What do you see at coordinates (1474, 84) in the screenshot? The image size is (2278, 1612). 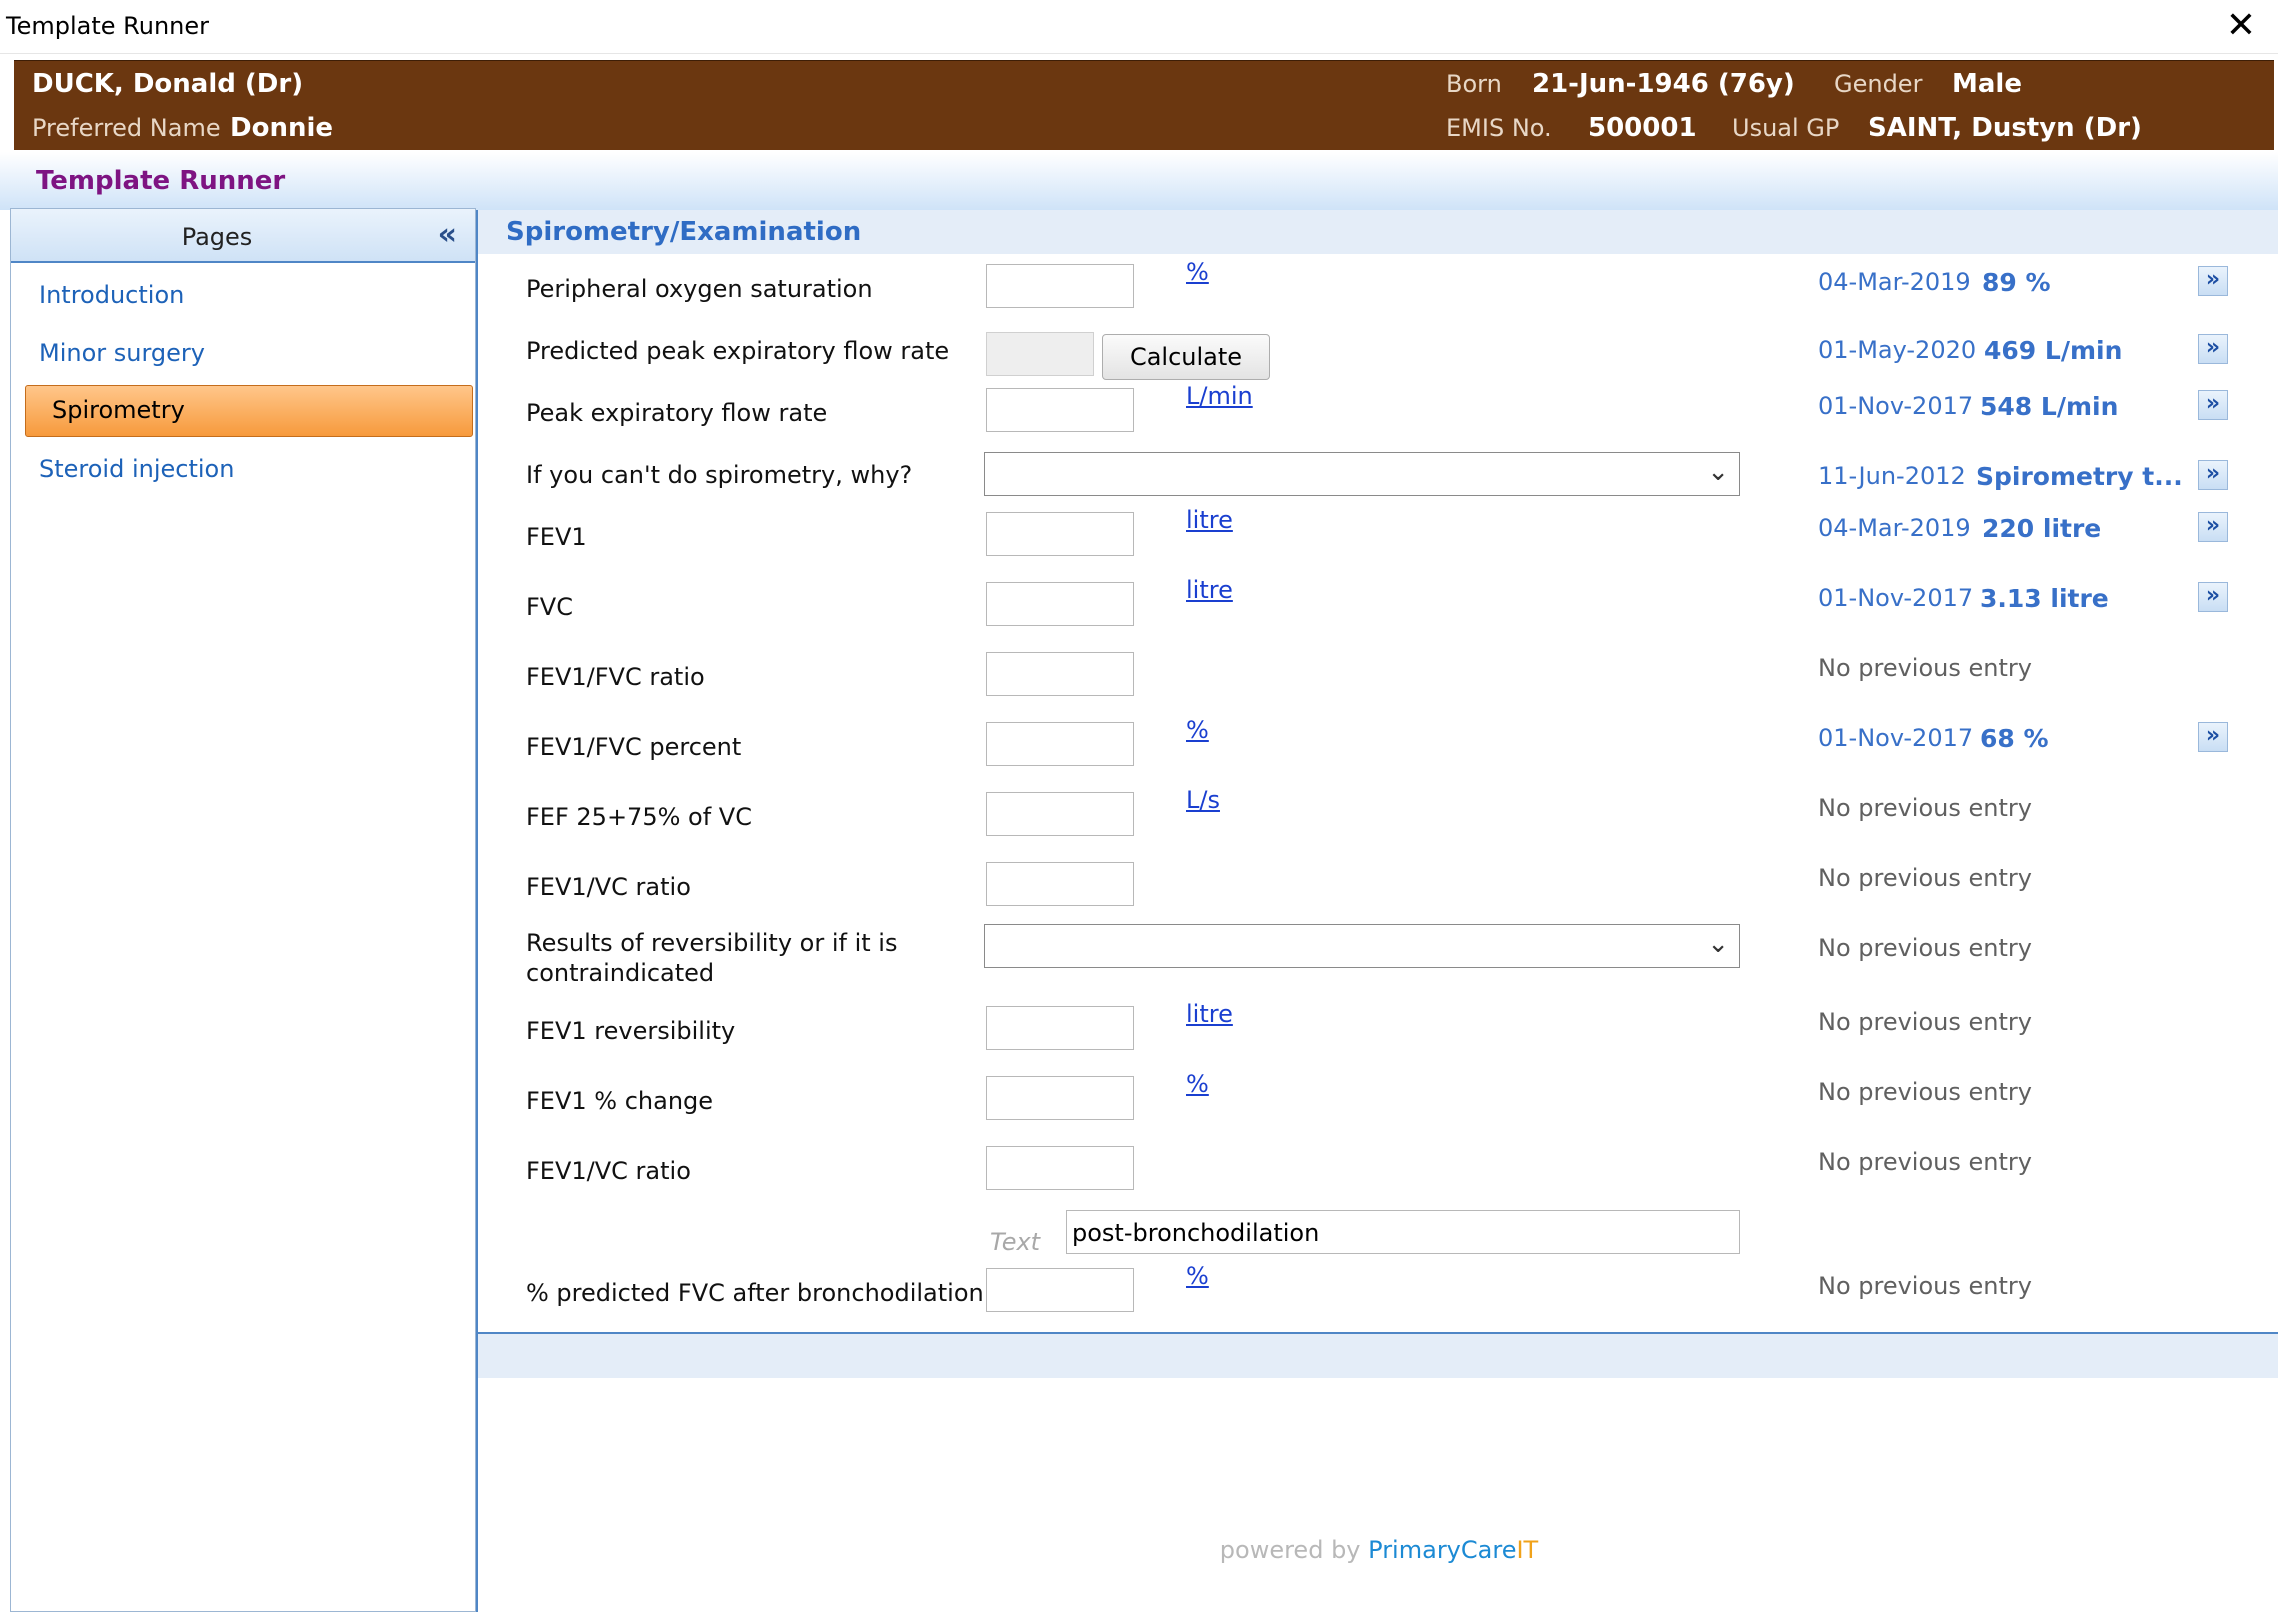 I see `born-label: Born` at bounding box center [1474, 84].